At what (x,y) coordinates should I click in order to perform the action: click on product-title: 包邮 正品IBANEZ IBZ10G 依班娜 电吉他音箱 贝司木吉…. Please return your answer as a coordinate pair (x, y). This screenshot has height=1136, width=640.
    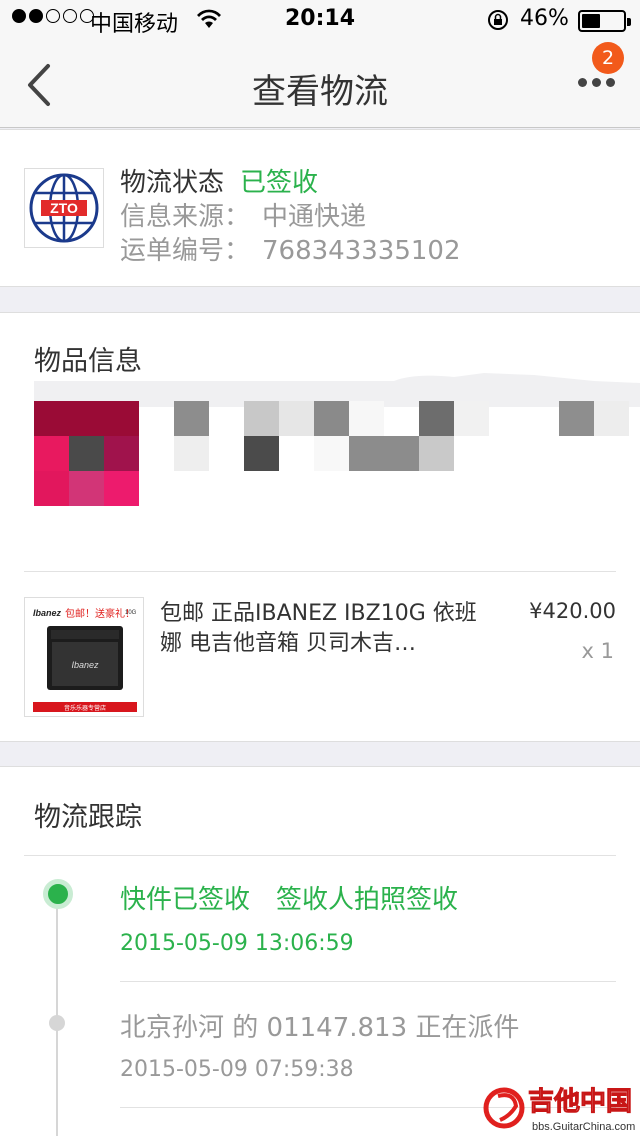
    Looking at the image, I should click on (325, 629).